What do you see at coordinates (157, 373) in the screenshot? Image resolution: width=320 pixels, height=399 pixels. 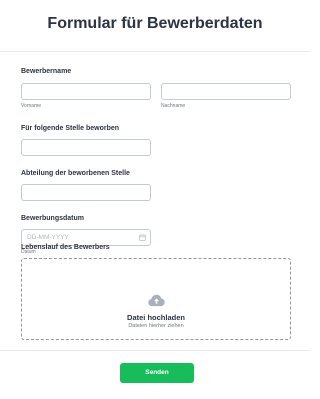 I see `submit-button: Senden` at bounding box center [157, 373].